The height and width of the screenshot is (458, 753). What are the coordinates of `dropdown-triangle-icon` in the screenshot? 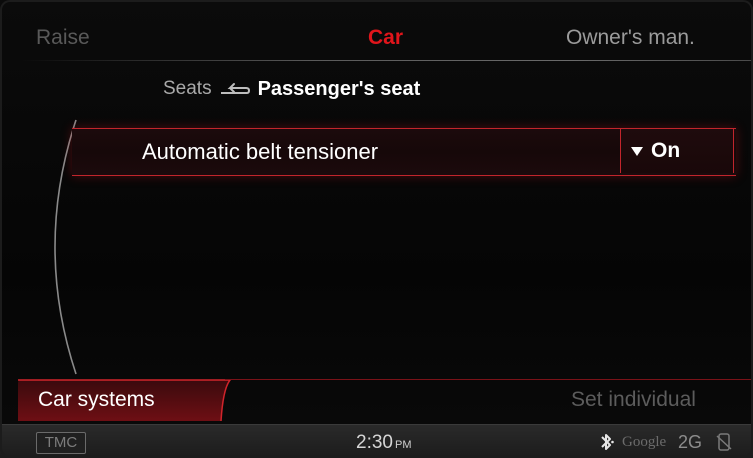 It's located at (637, 151).